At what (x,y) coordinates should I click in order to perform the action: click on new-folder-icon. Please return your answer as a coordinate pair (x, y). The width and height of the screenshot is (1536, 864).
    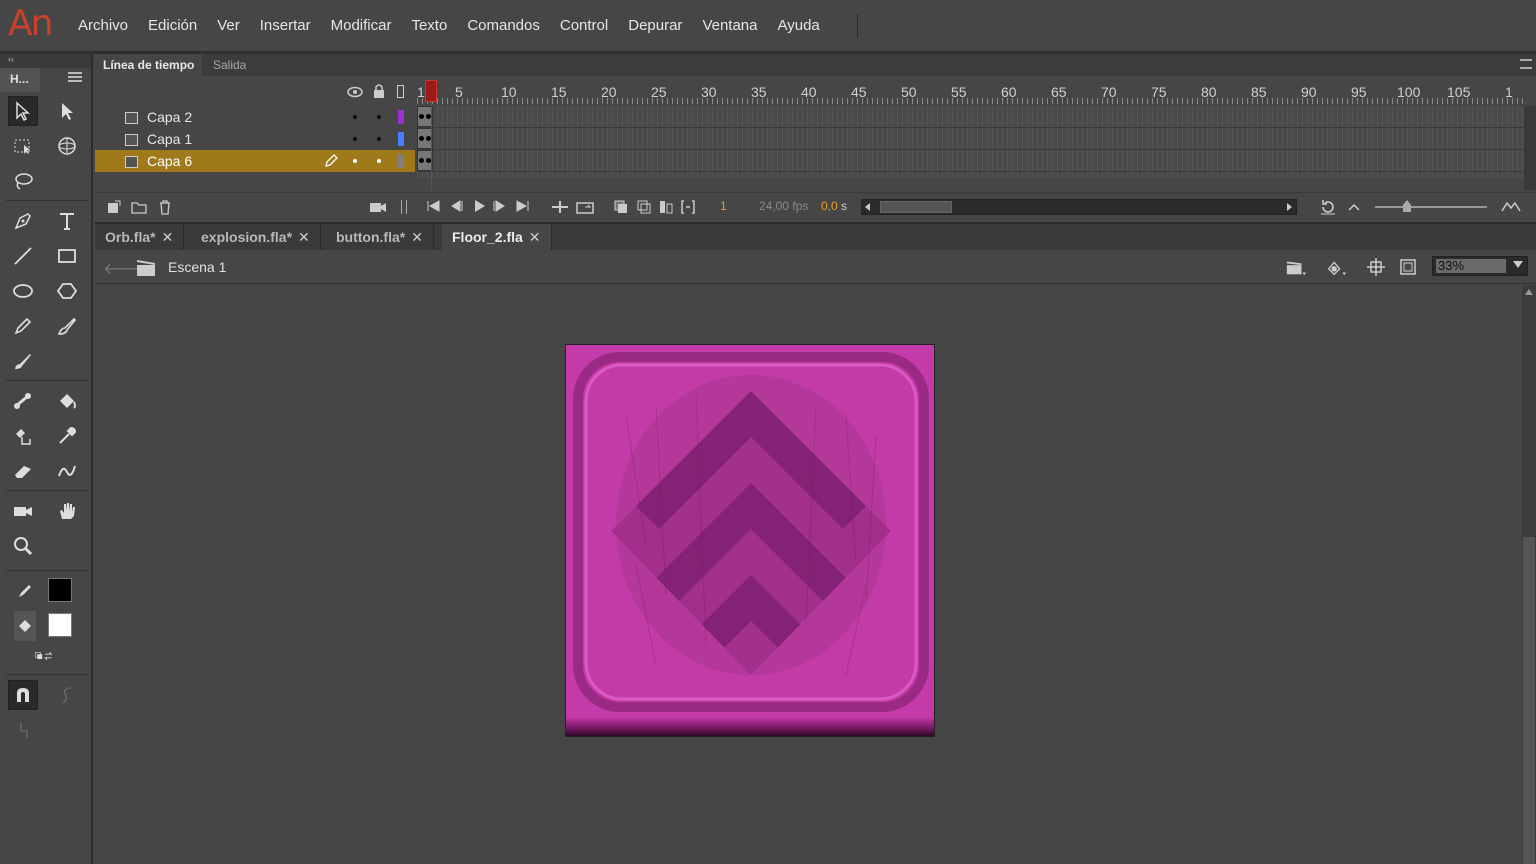
    Looking at the image, I should click on (139, 207).